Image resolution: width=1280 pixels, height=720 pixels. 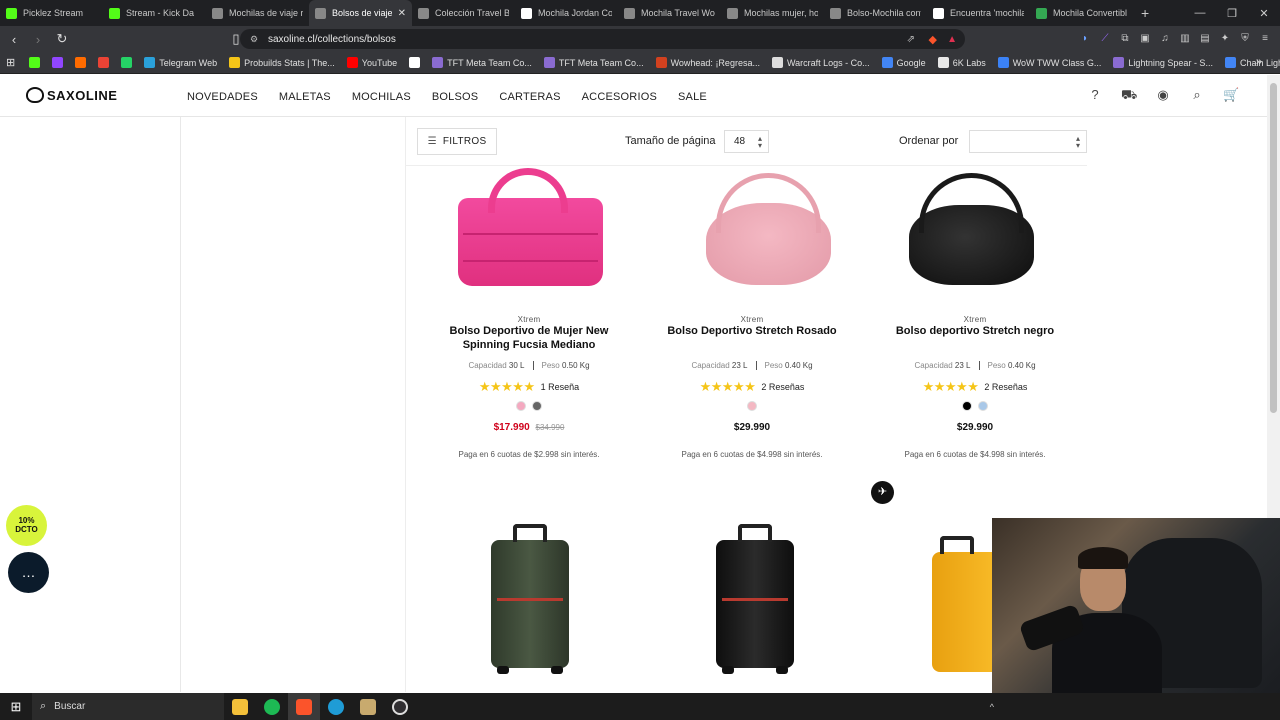 I want to click on cart-icon: 🛒, so click(x=1231, y=95).